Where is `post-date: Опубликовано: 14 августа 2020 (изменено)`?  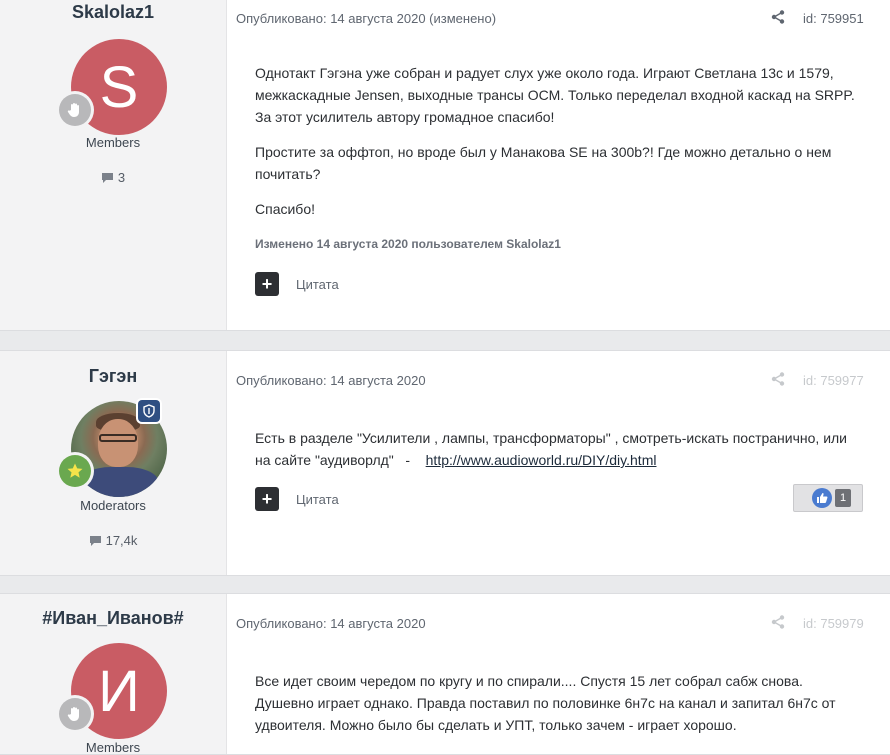
post-date: Опубликовано: 14 августа 2020 (изменено) is located at coordinates (366, 18).